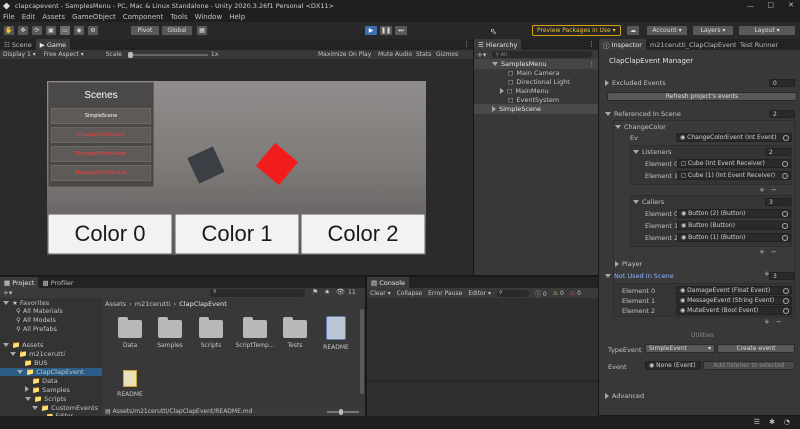 The image size is (800, 429). Describe the element at coordinates (767, 322) in the screenshot. I see `add-not-used-icon: +` at that location.